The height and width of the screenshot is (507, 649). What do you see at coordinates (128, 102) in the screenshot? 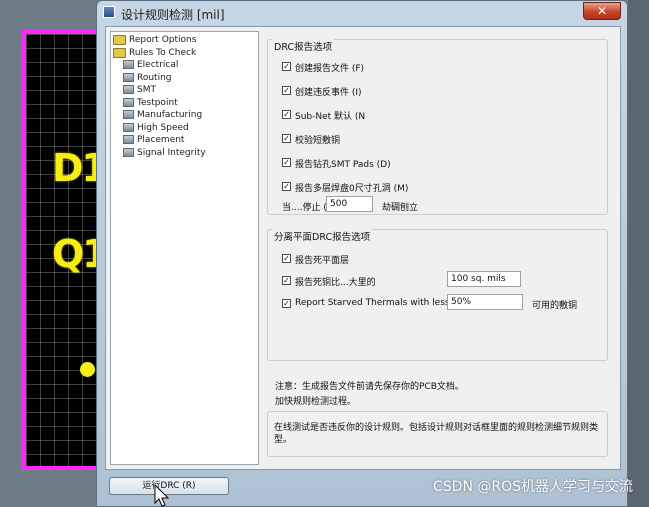
I see `testpoint-icon` at bounding box center [128, 102].